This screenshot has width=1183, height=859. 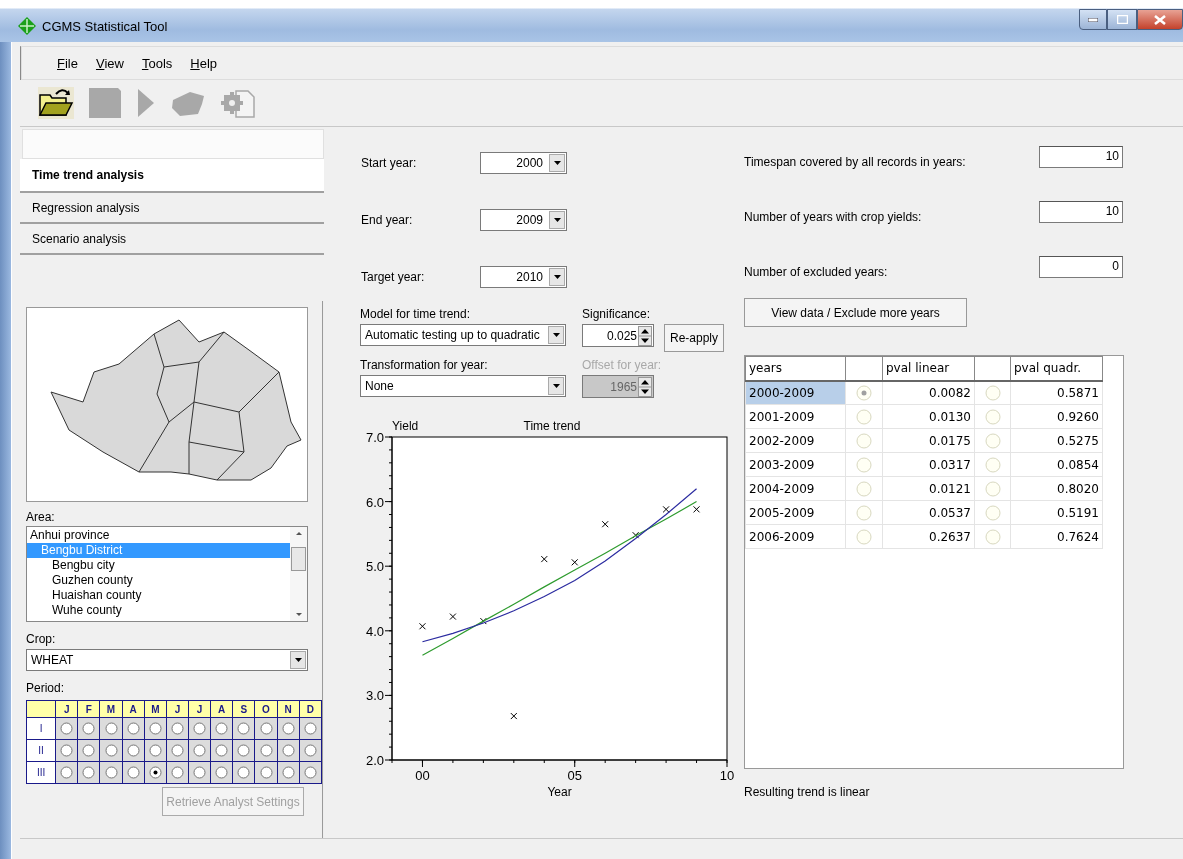 What do you see at coordinates (807, 792) in the screenshot?
I see `result-text: Resulting trend is linear` at bounding box center [807, 792].